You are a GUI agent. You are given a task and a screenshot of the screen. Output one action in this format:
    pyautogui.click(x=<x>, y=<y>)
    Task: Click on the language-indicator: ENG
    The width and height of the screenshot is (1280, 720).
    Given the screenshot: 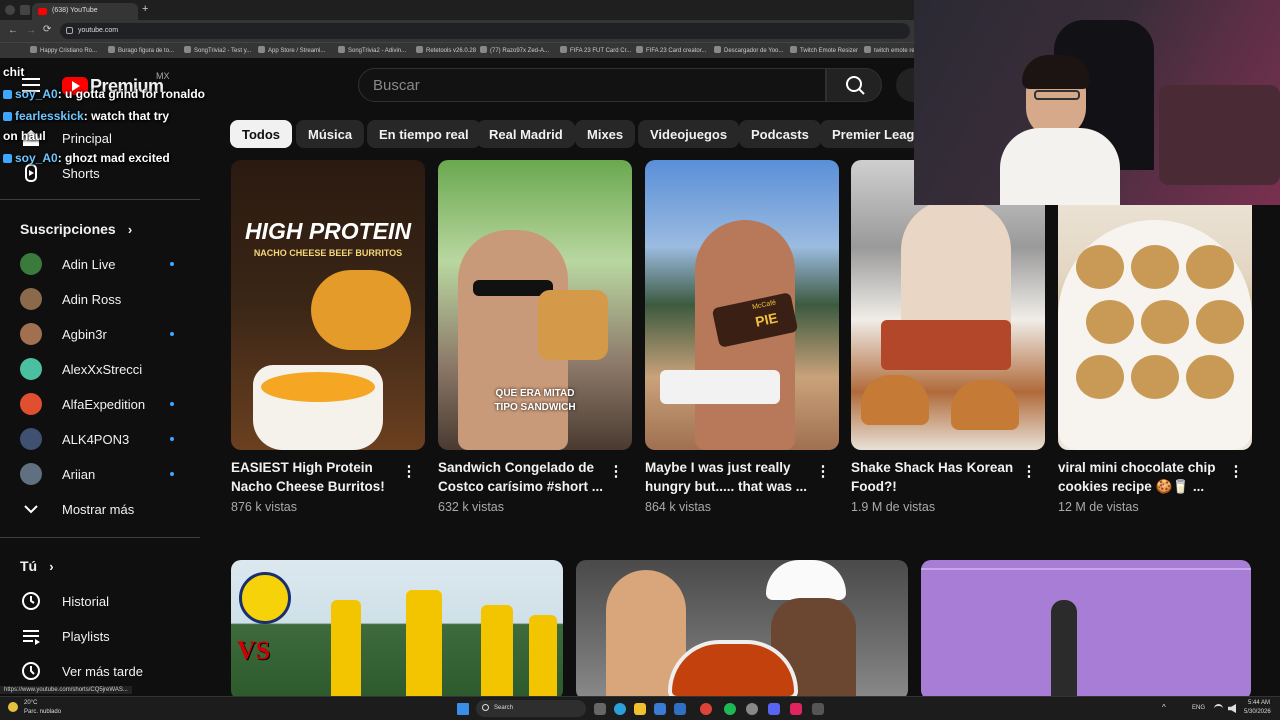 What is the action you would take?
    pyautogui.click(x=1198, y=708)
    